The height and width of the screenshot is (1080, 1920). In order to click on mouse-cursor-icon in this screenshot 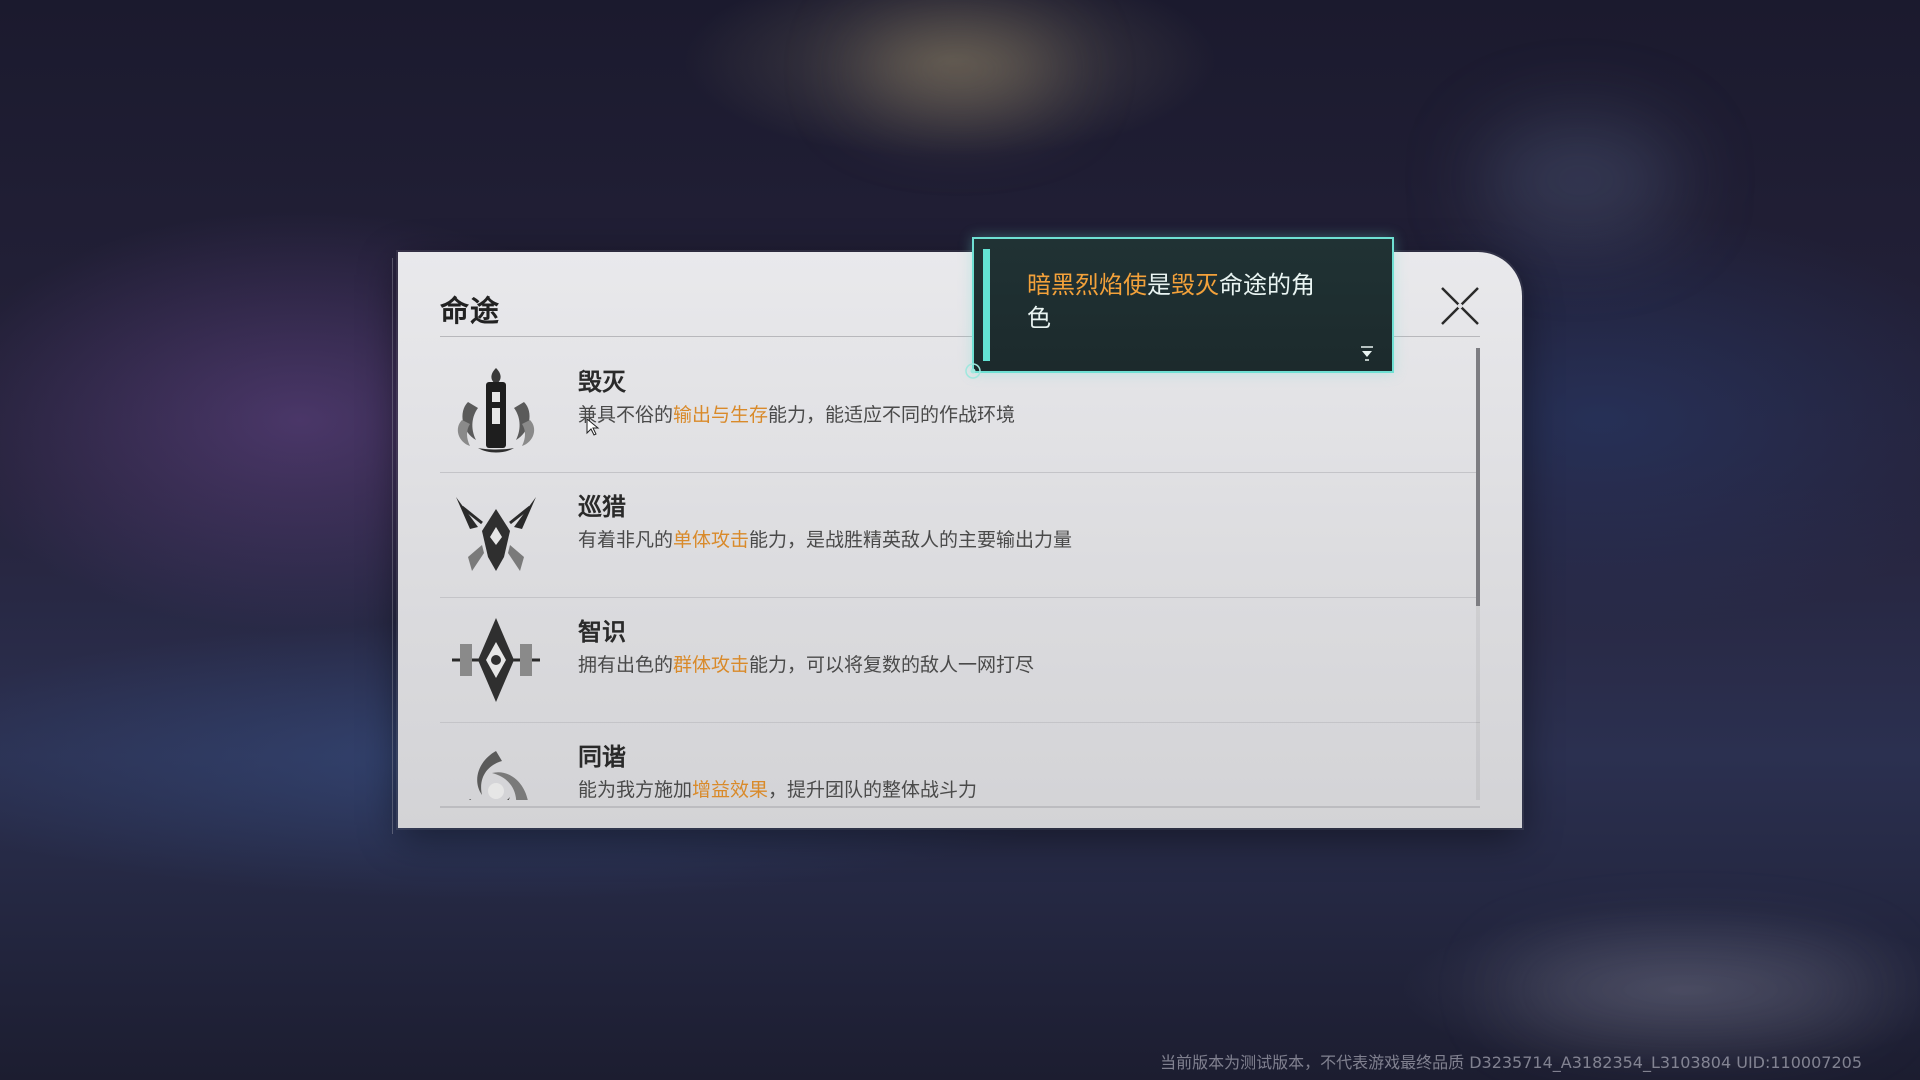, I will do `click(593, 427)`.